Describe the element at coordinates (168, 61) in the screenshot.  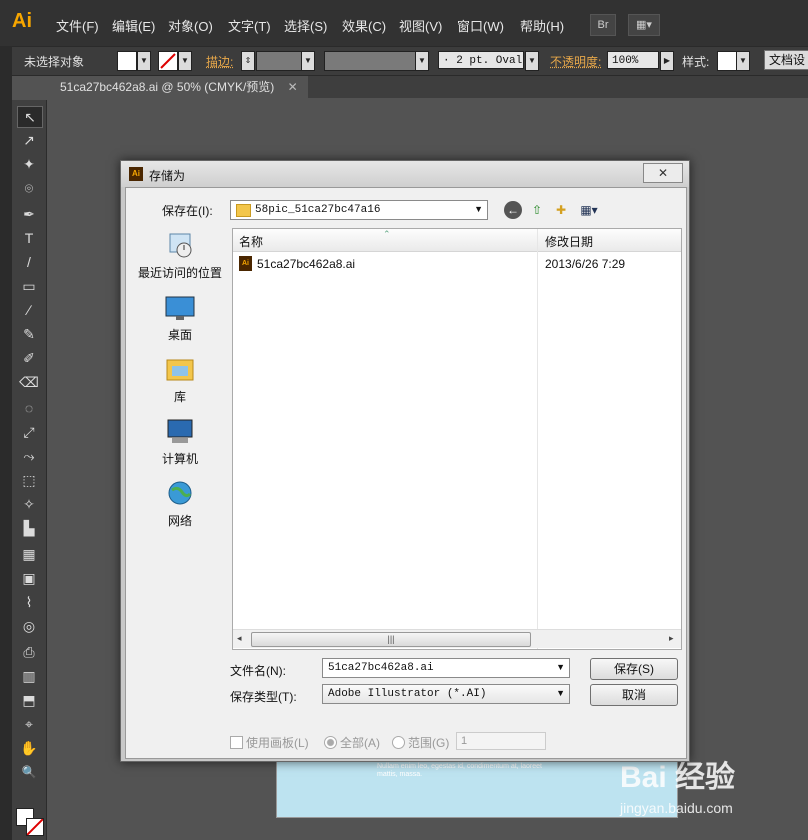
I see `stroke-swatch` at that location.